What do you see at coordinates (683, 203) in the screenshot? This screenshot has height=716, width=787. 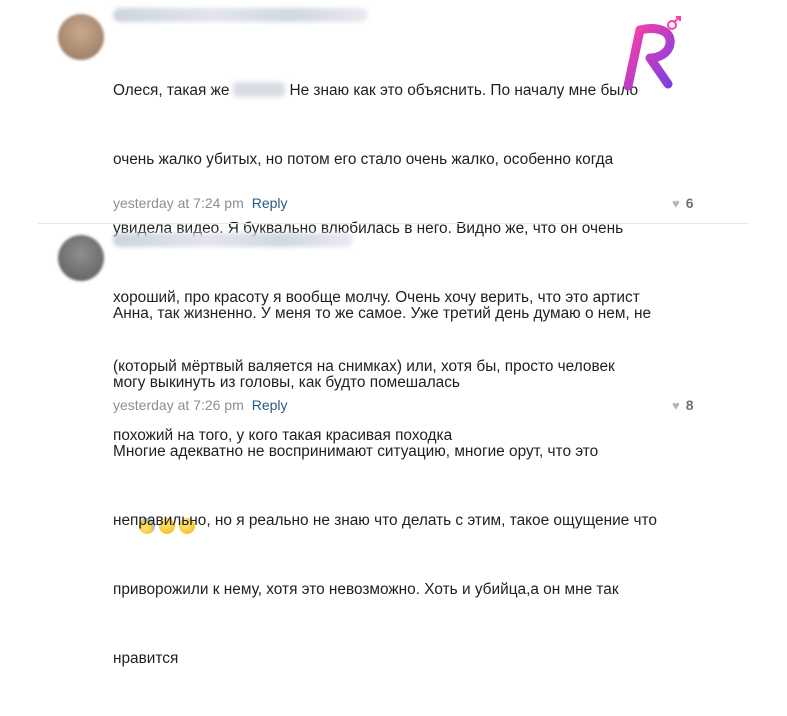 I see `like-button: ♥ 6` at bounding box center [683, 203].